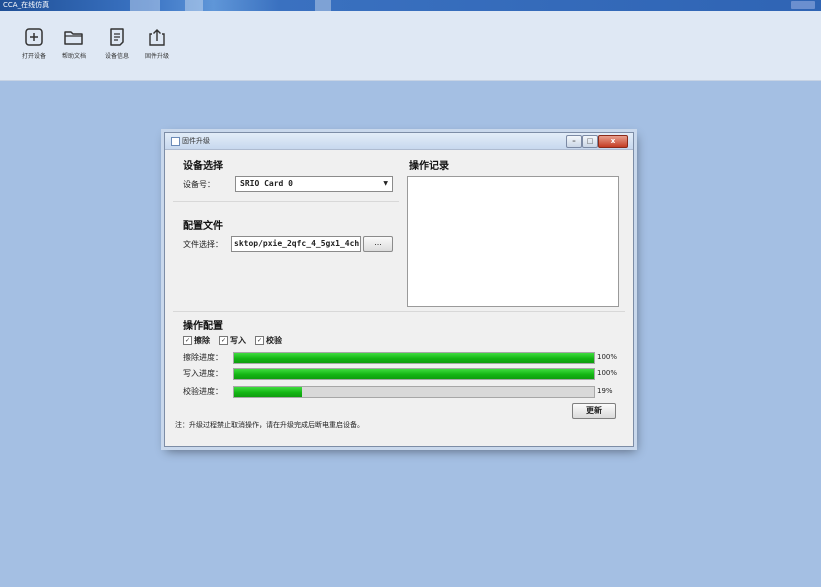 The image size is (821, 587). What do you see at coordinates (203, 391) in the screenshot?
I see `verify-progress-label: 校验进度：` at bounding box center [203, 391].